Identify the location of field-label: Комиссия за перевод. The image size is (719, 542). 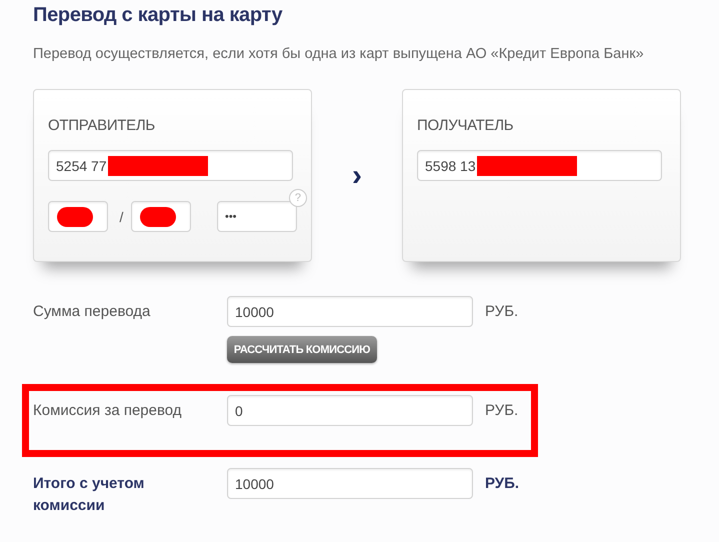
(108, 411).